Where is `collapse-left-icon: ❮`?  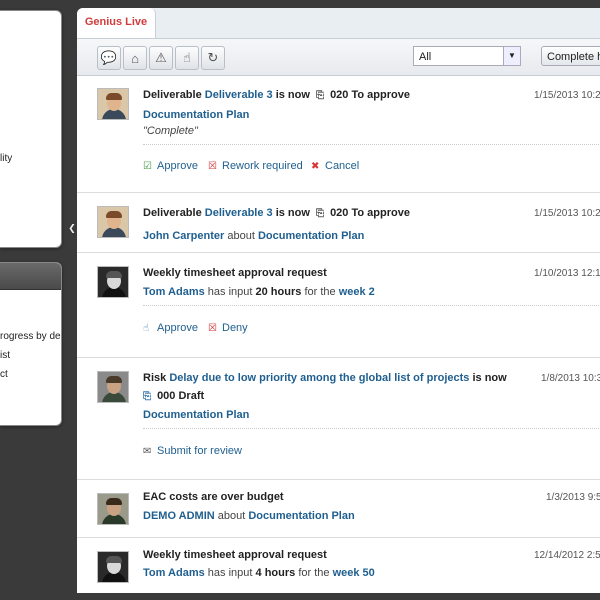 collapse-left-icon: ❮ is located at coordinates (72, 228).